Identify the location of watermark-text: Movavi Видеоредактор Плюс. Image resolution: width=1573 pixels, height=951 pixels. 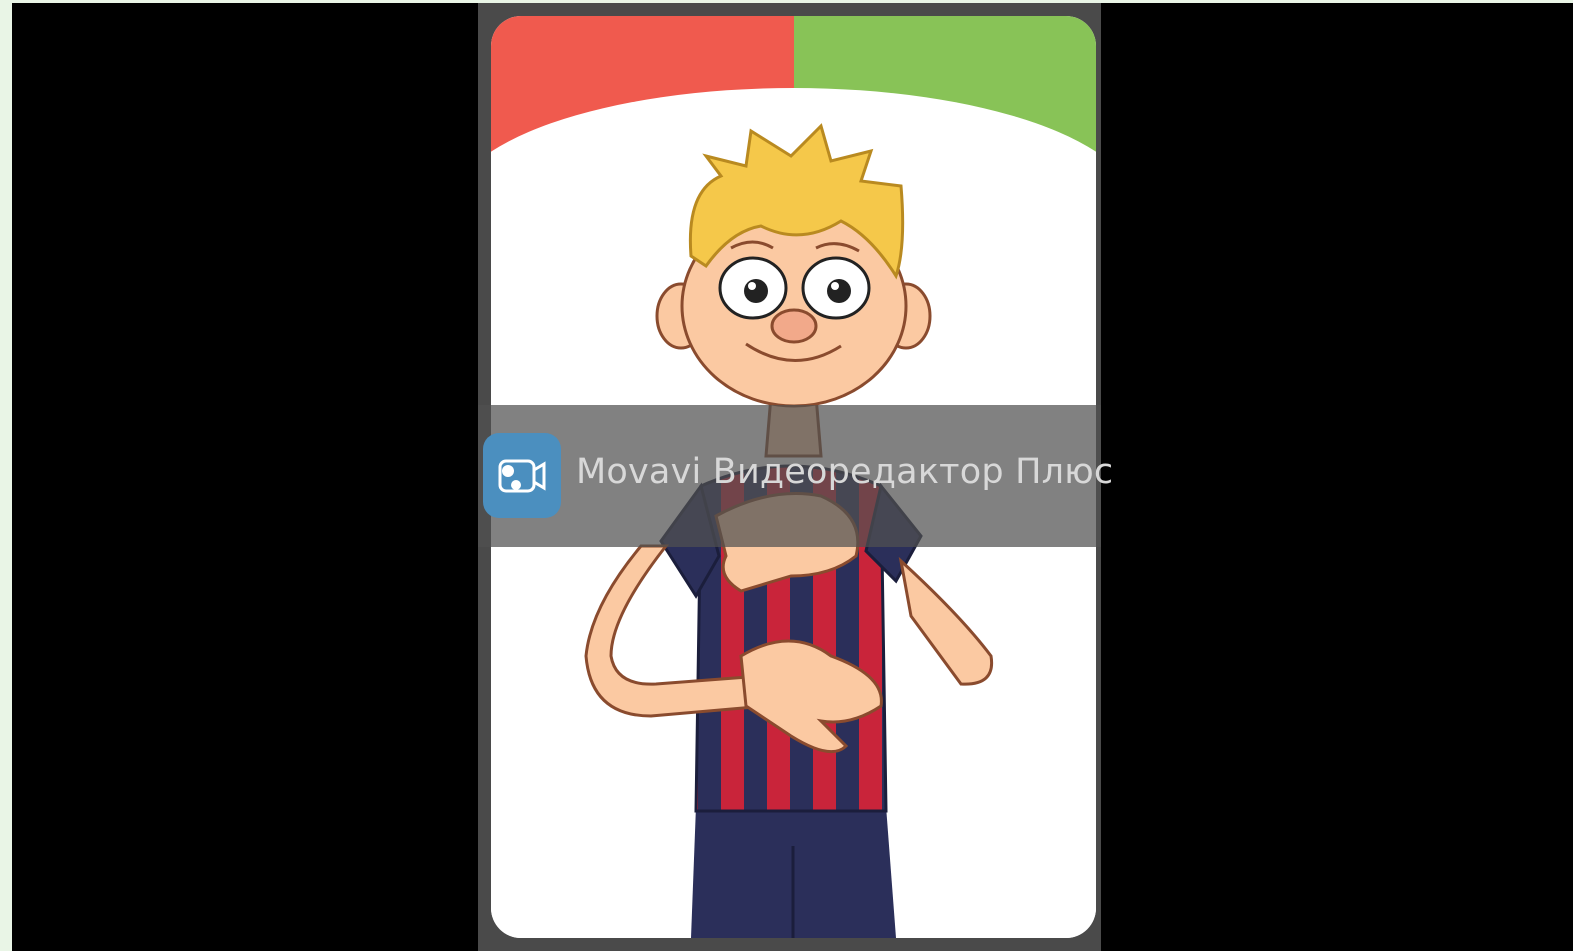
(845, 472).